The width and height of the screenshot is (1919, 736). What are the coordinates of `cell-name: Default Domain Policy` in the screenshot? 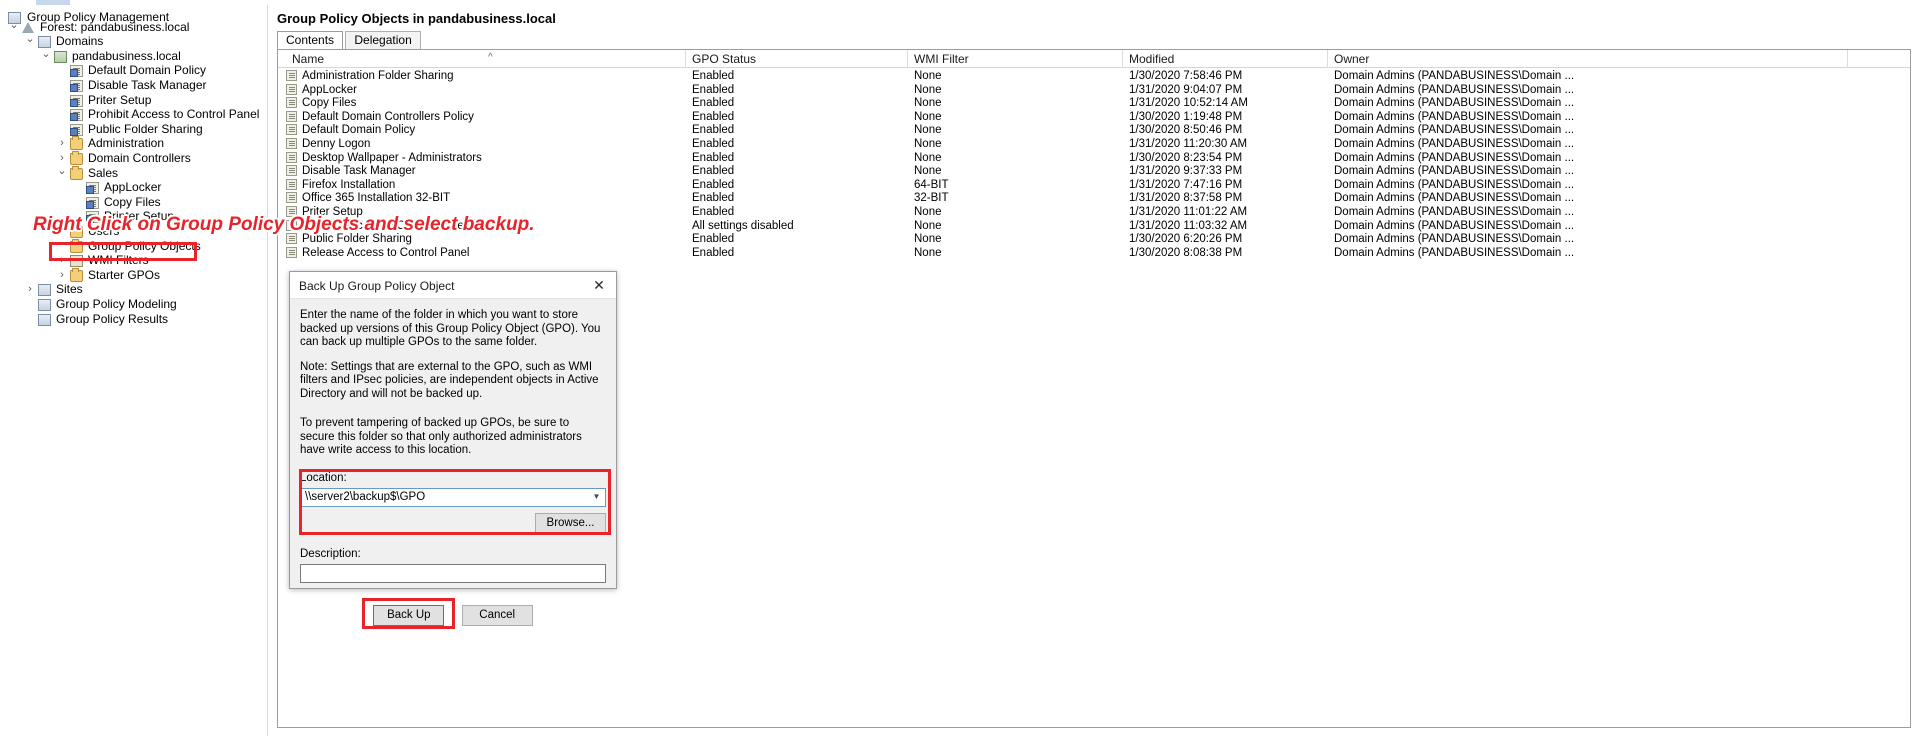 It's located at (486, 130).